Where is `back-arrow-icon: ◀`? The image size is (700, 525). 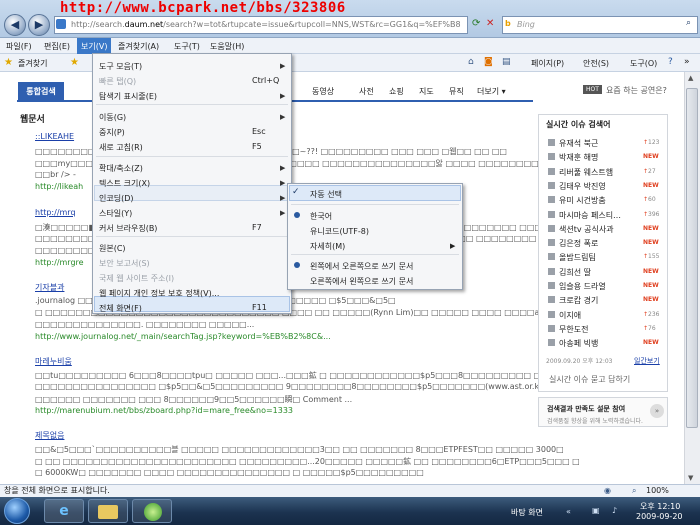 back-arrow-icon: ◀ is located at coordinates (15, 24).